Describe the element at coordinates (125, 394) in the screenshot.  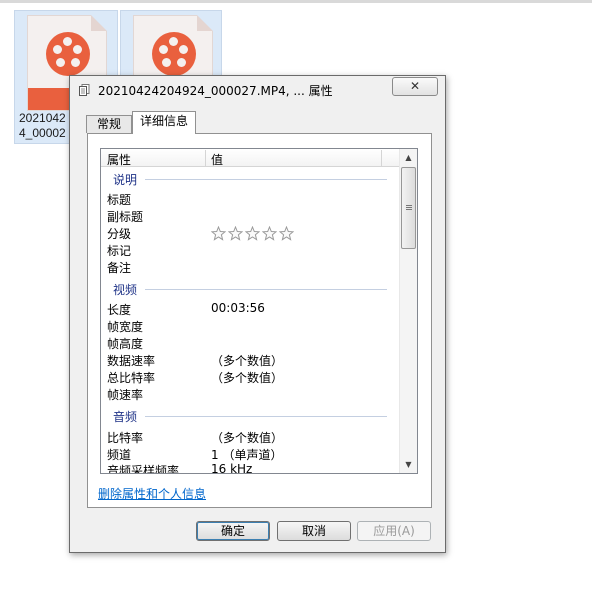
I see `list-item: 帧速率` at that location.